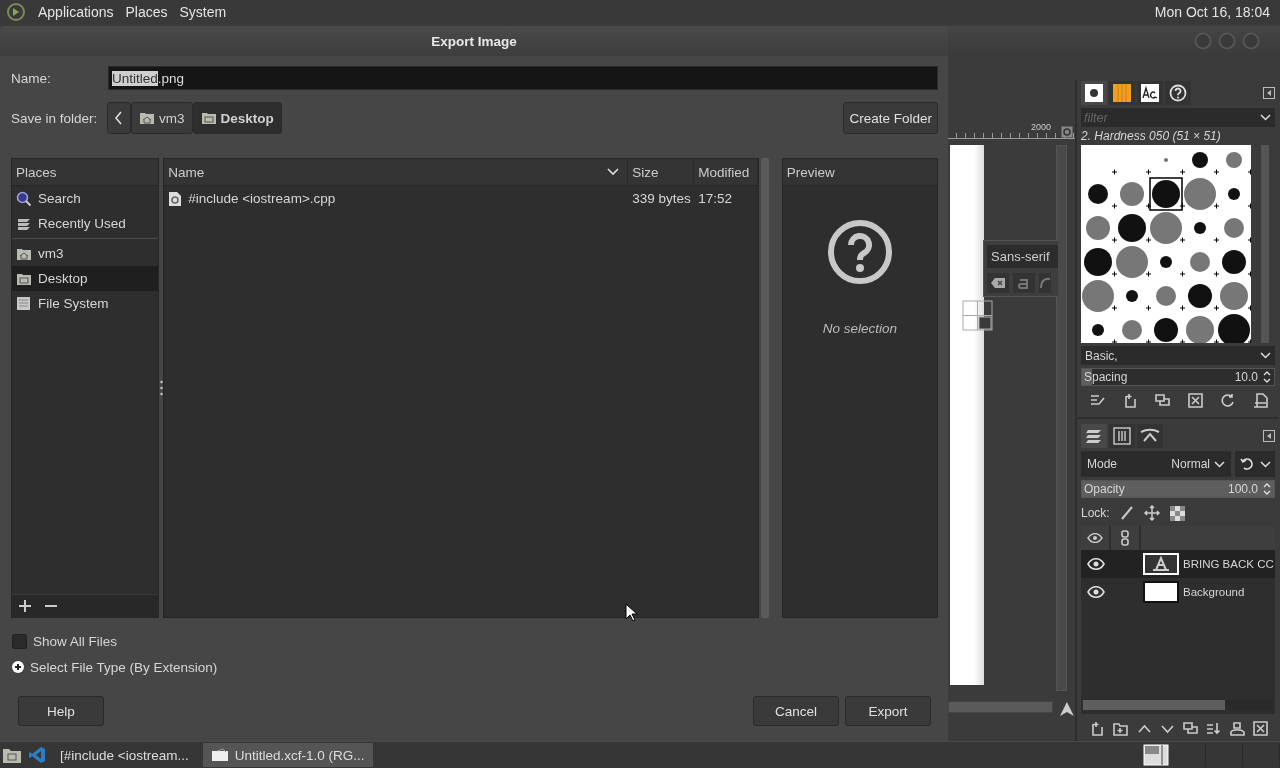 The width and height of the screenshot is (1280, 768). Describe the element at coordinates (1166, 244) in the screenshot. I see `brush-swatches-drawing` at that location.